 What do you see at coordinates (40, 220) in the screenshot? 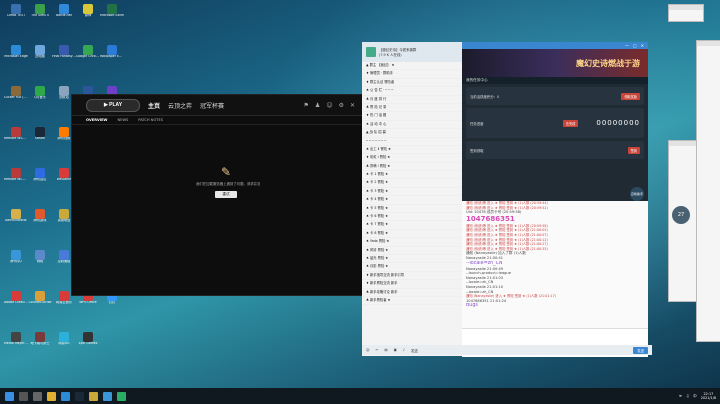
I see `desktop-icon: 腾讯游戏` at bounding box center [40, 220].